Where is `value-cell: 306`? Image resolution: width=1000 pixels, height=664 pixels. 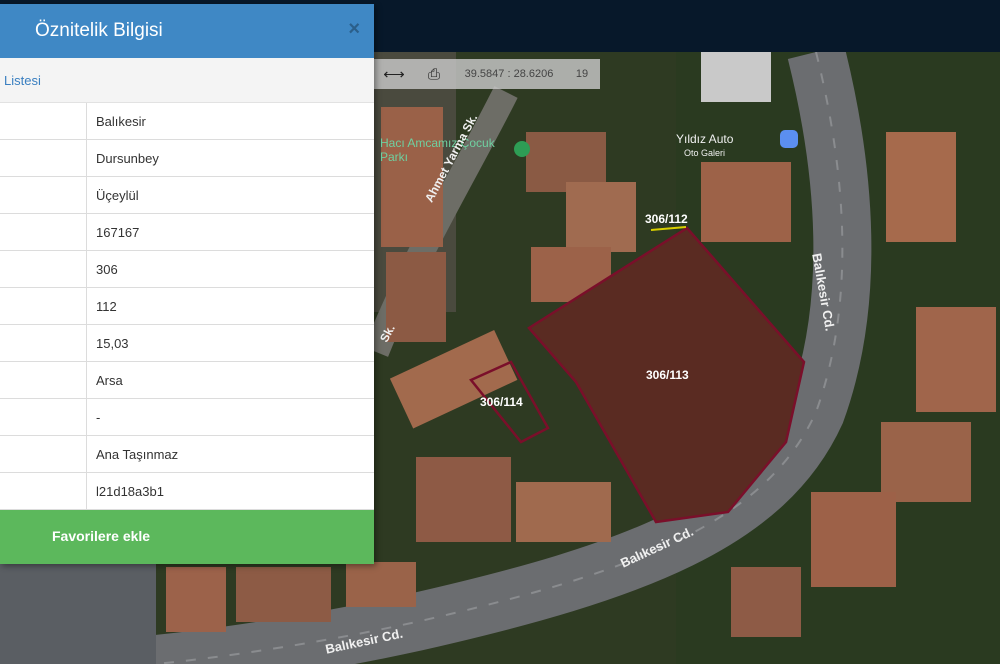 value-cell: 306 is located at coordinates (107, 269).